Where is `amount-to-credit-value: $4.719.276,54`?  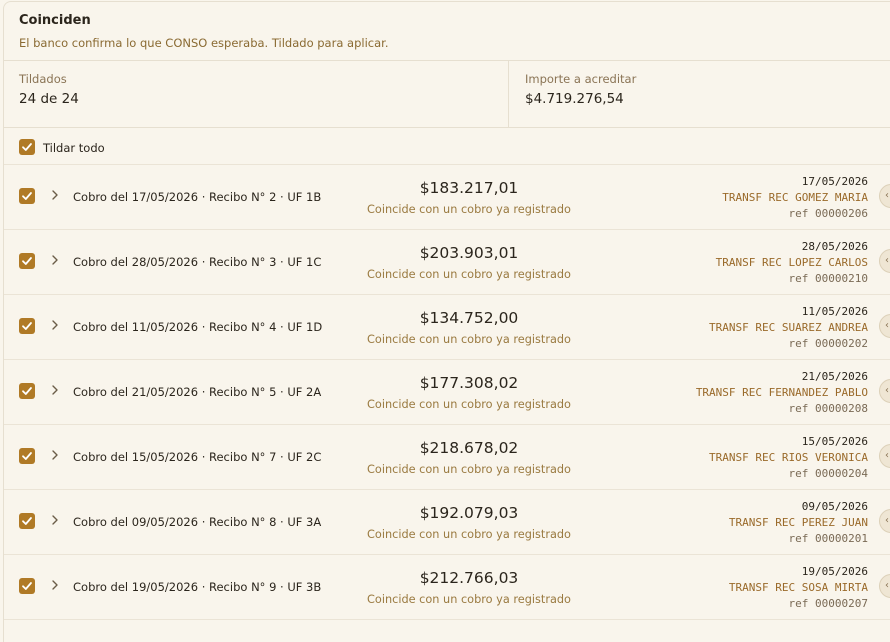
amount-to-credit-value: $4.719.276,54 is located at coordinates (574, 99).